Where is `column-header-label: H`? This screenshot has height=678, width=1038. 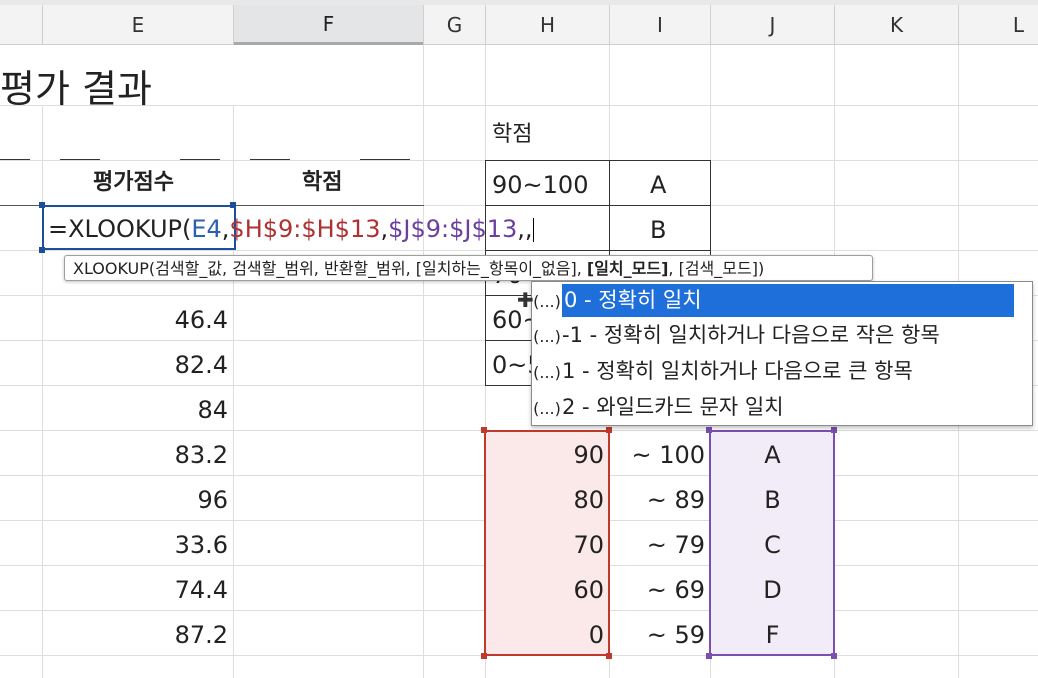 column-header-label: H is located at coordinates (547, 24).